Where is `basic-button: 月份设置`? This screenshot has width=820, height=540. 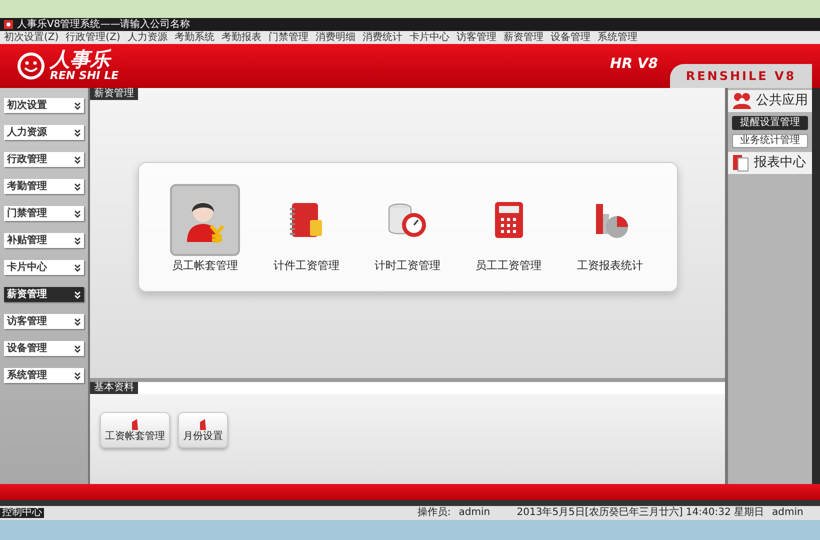 basic-button: 月份设置 is located at coordinates (203, 430).